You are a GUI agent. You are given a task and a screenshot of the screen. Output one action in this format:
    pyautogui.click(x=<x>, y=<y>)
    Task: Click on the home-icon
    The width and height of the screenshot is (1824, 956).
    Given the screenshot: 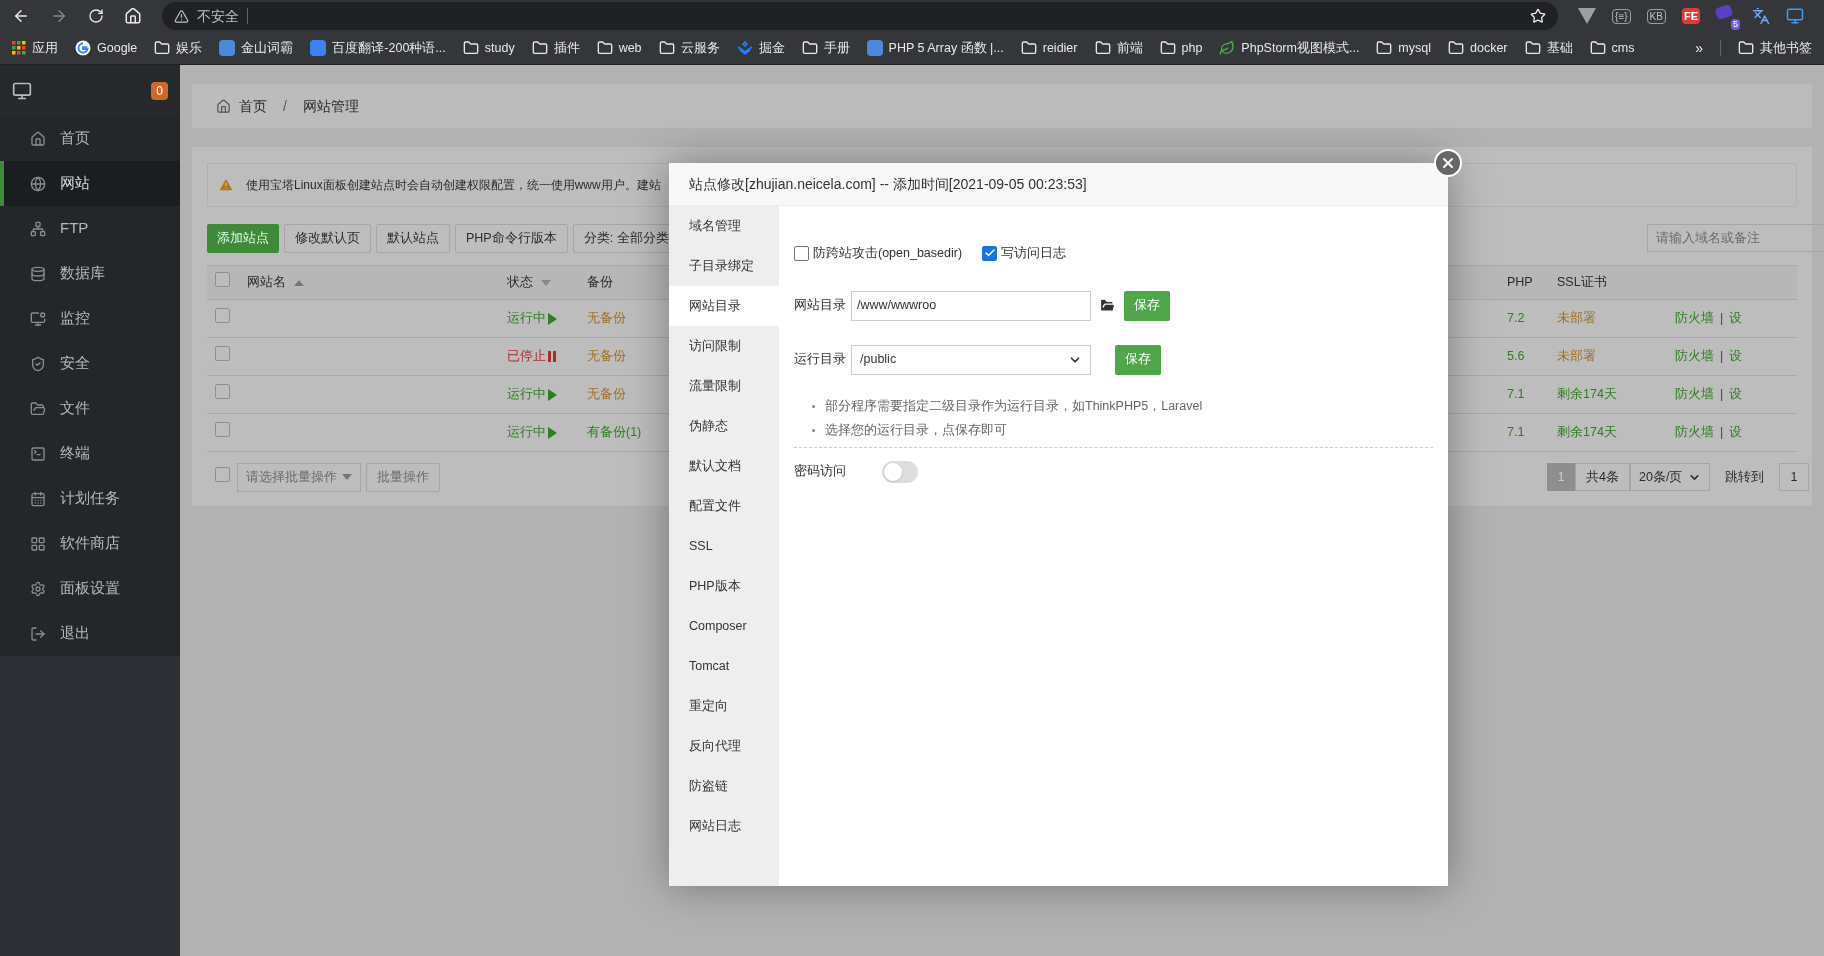 What is the action you would take?
    pyautogui.click(x=133, y=16)
    